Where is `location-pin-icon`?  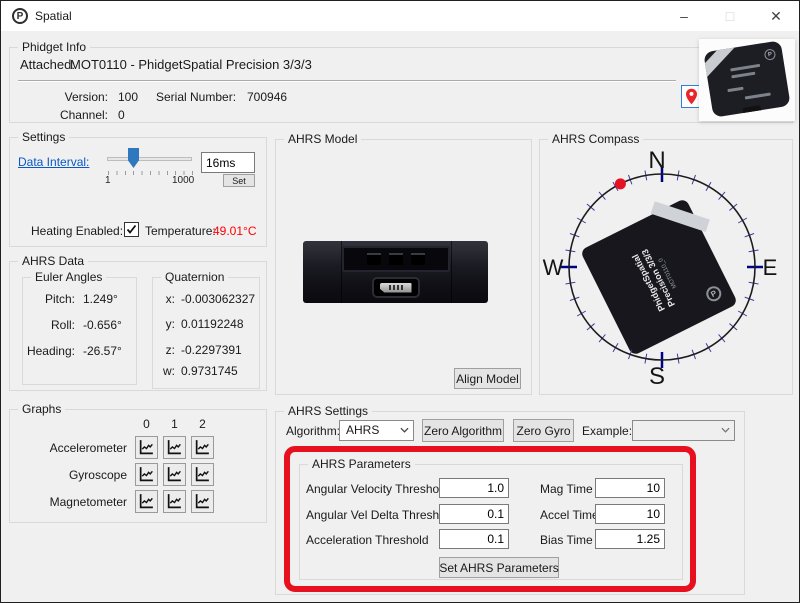 location-pin-icon is located at coordinates (691, 96).